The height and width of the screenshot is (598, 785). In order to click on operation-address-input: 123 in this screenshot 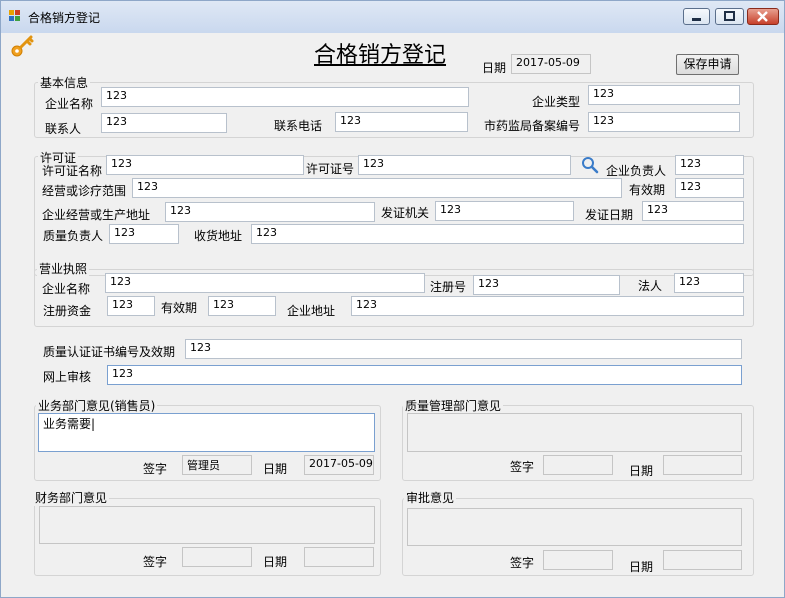, I will do `click(270, 212)`.